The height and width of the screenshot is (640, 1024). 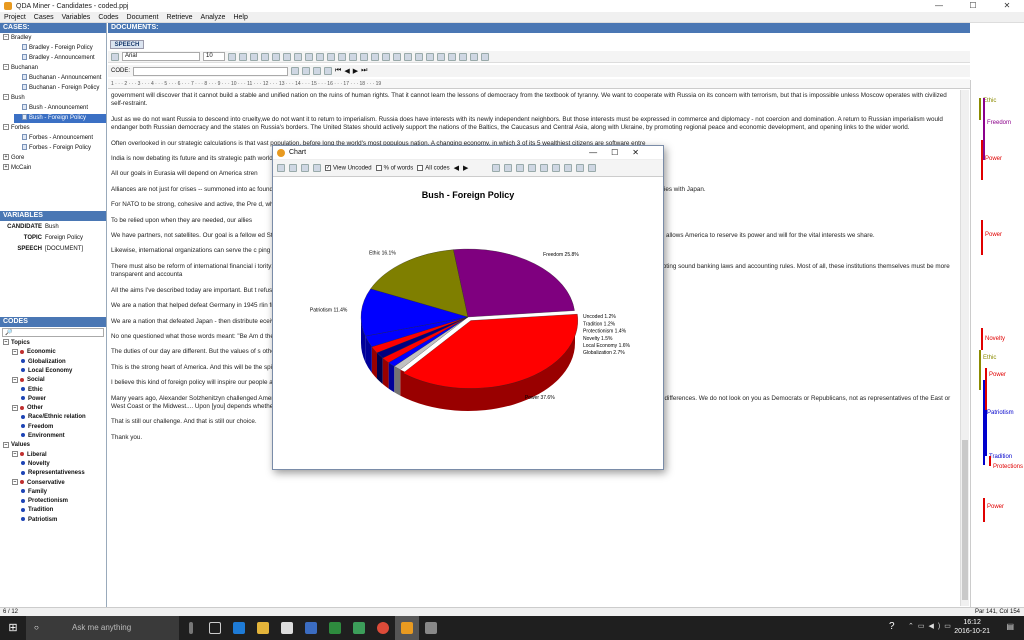 What do you see at coordinates (281, 168) in the screenshot?
I see `bar-chart-icon` at bounding box center [281, 168].